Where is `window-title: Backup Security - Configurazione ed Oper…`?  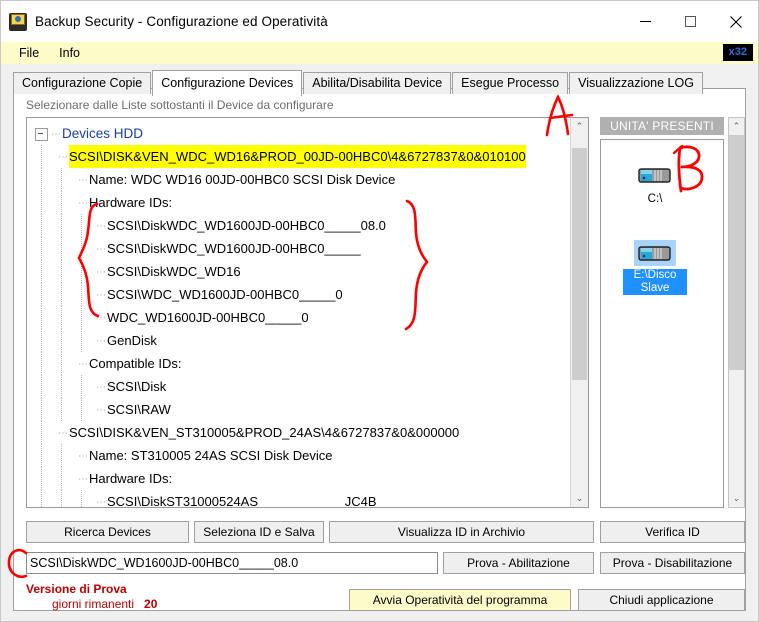 window-title: Backup Security - Configurazione ed Oper… is located at coordinates (181, 21).